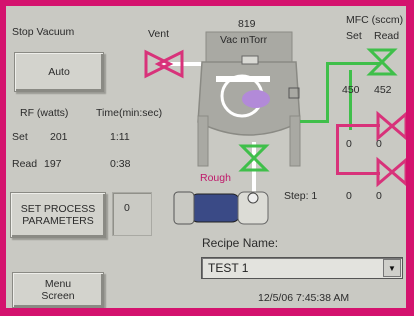  What do you see at coordinates (301, 196) in the screenshot?
I see `step-label: Step: 1` at bounding box center [301, 196].